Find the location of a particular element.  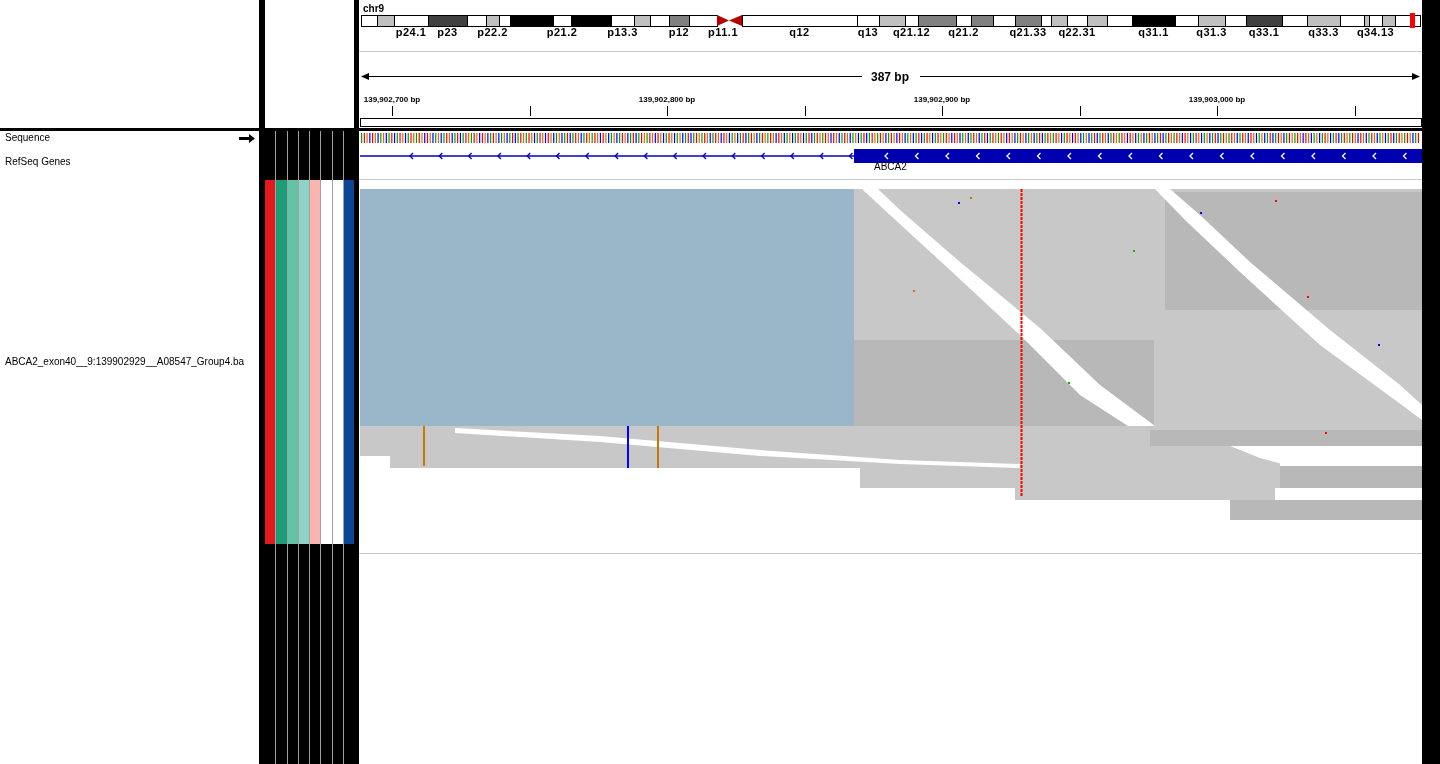

band-label: p22.2 is located at coordinates (492, 32).